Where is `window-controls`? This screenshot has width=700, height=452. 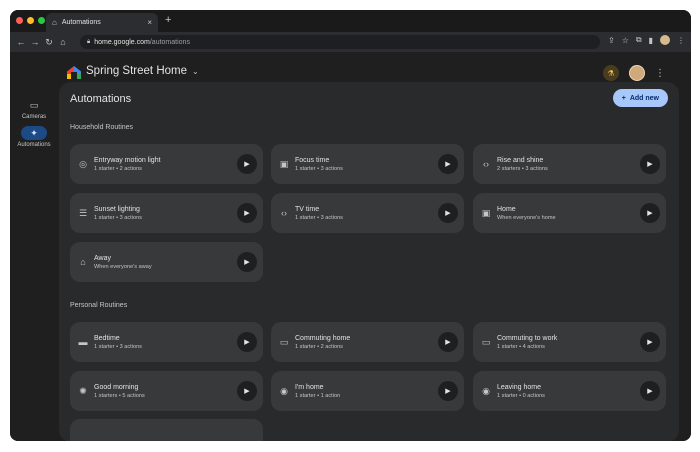
window-controls is located at coordinates (30, 20).